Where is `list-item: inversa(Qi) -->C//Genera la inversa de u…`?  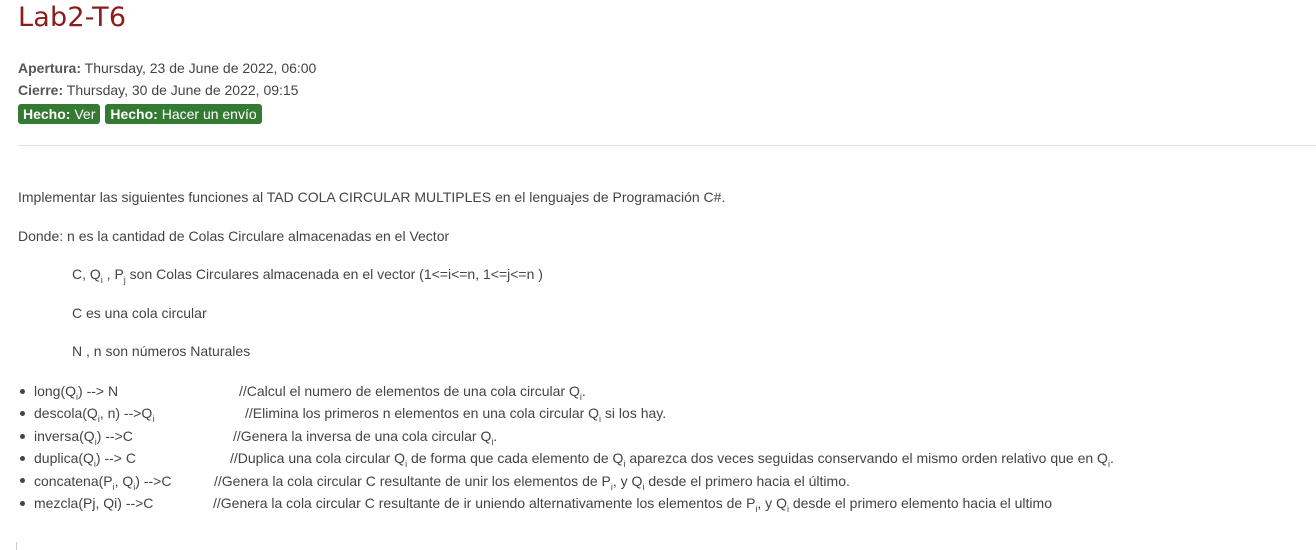
list-item: inversa(Qi) -->C//Genera la inversa de u… is located at coordinates (257, 436).